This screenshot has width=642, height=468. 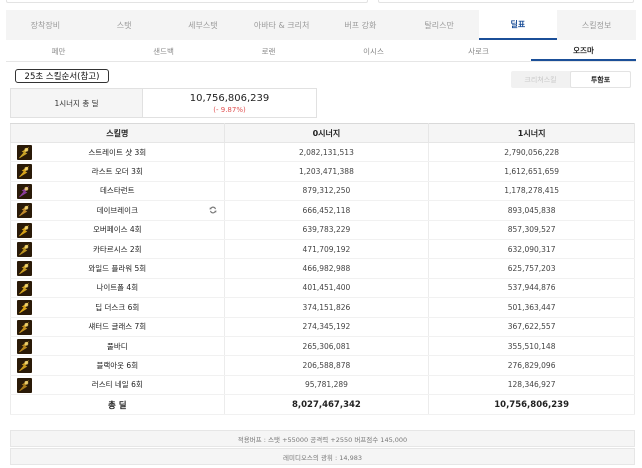 I want to click on synergy-1-value: 276,829,096, so click(x=531, y=365).